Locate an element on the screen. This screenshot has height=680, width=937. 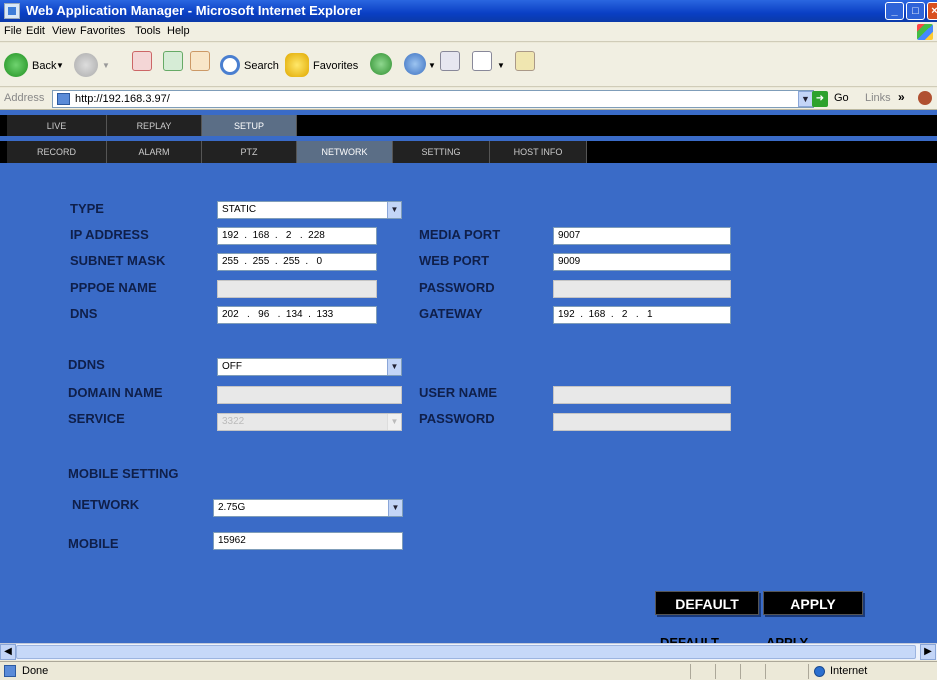
print-icon is located at coordinates (450, 61).